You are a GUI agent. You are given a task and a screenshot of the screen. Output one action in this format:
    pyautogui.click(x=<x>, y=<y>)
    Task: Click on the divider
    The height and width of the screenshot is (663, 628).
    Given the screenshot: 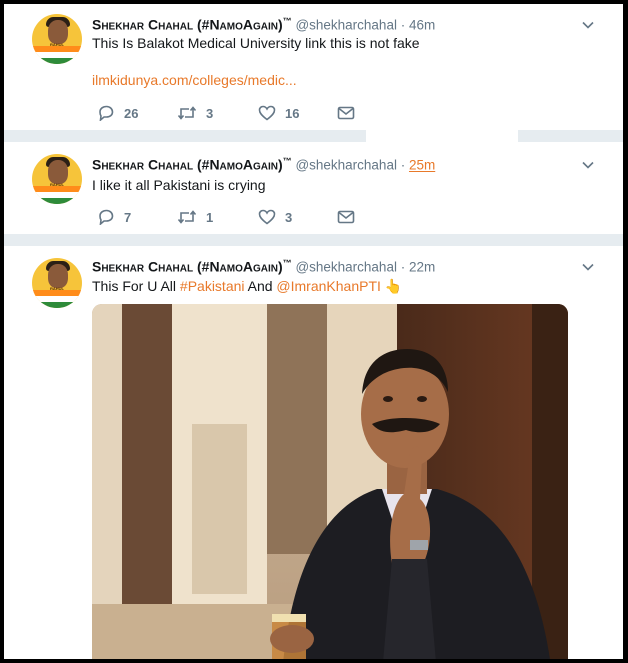 What is the action you would take?
    pyautogui.click(x=442, y=136)
    